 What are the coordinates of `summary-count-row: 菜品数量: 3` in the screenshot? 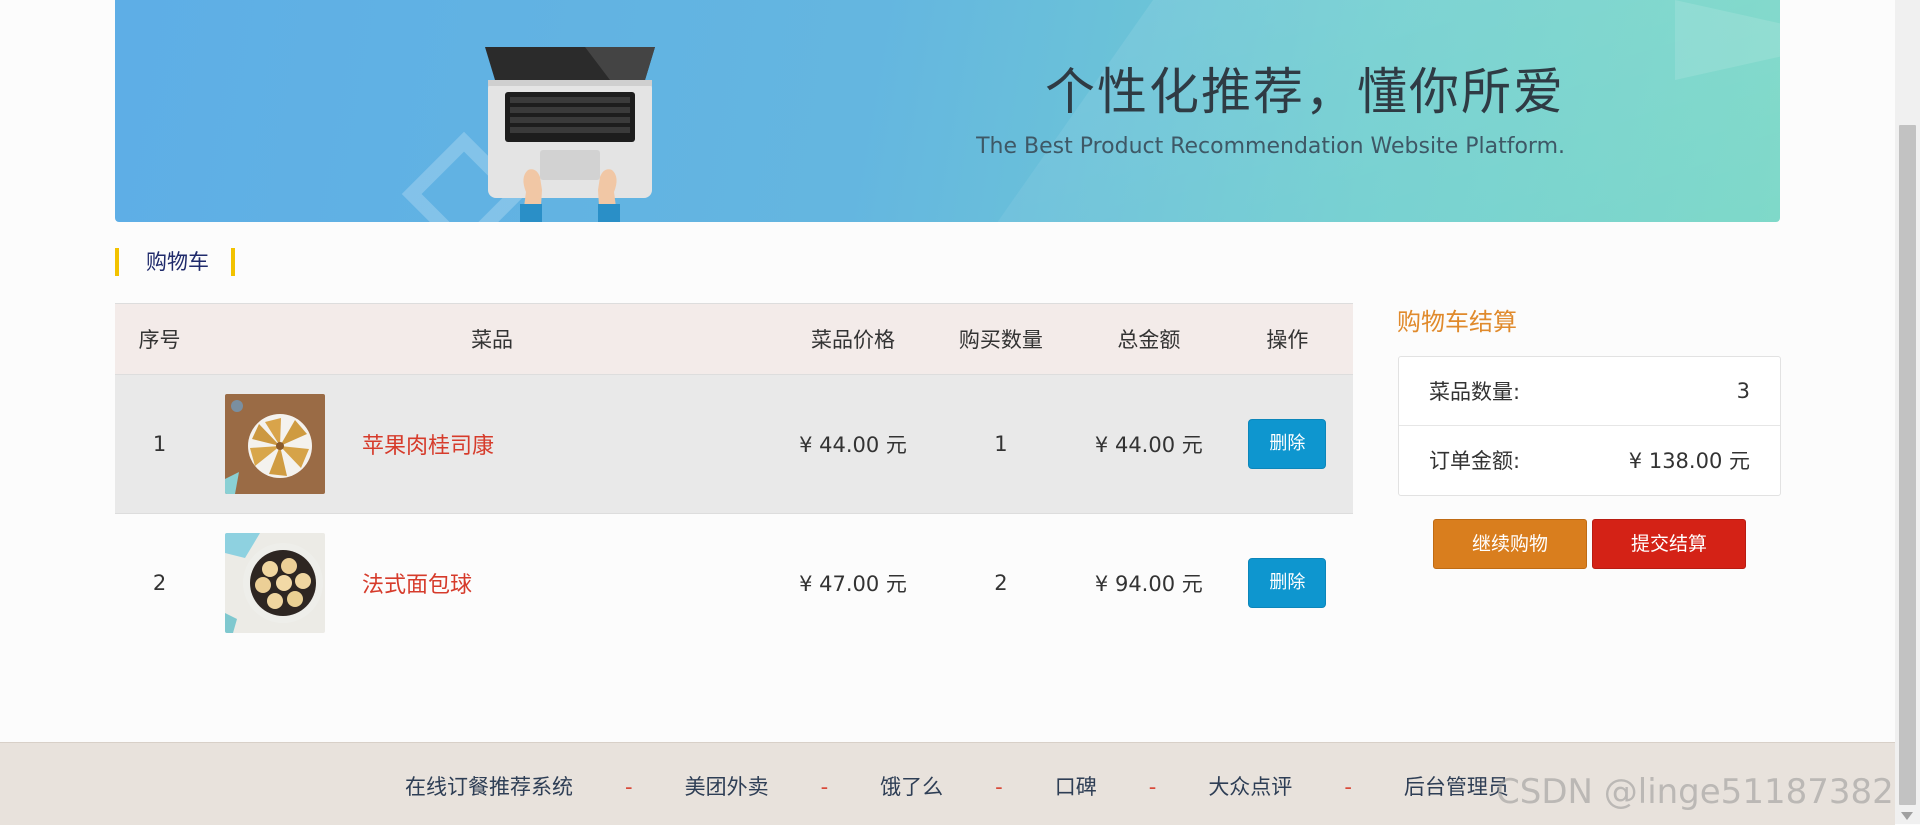 It's located at (1589, 391).